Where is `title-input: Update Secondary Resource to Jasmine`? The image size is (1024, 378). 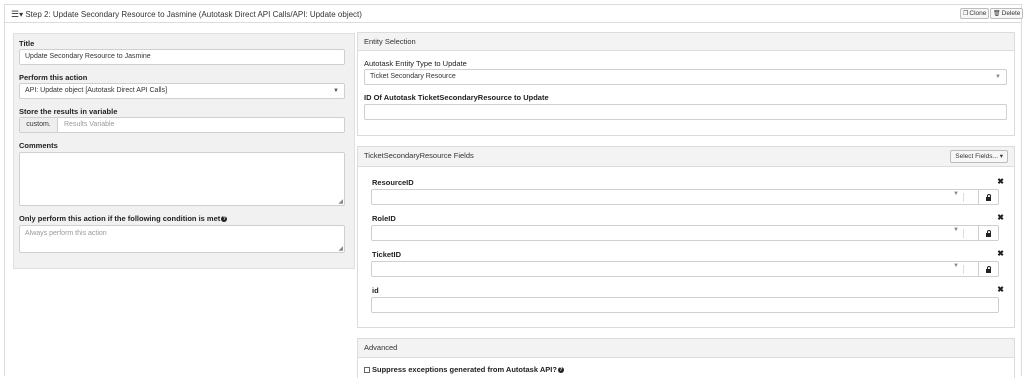 title-input: Update Secondary Resource to Jasmine is located at coordinates (182, 57).